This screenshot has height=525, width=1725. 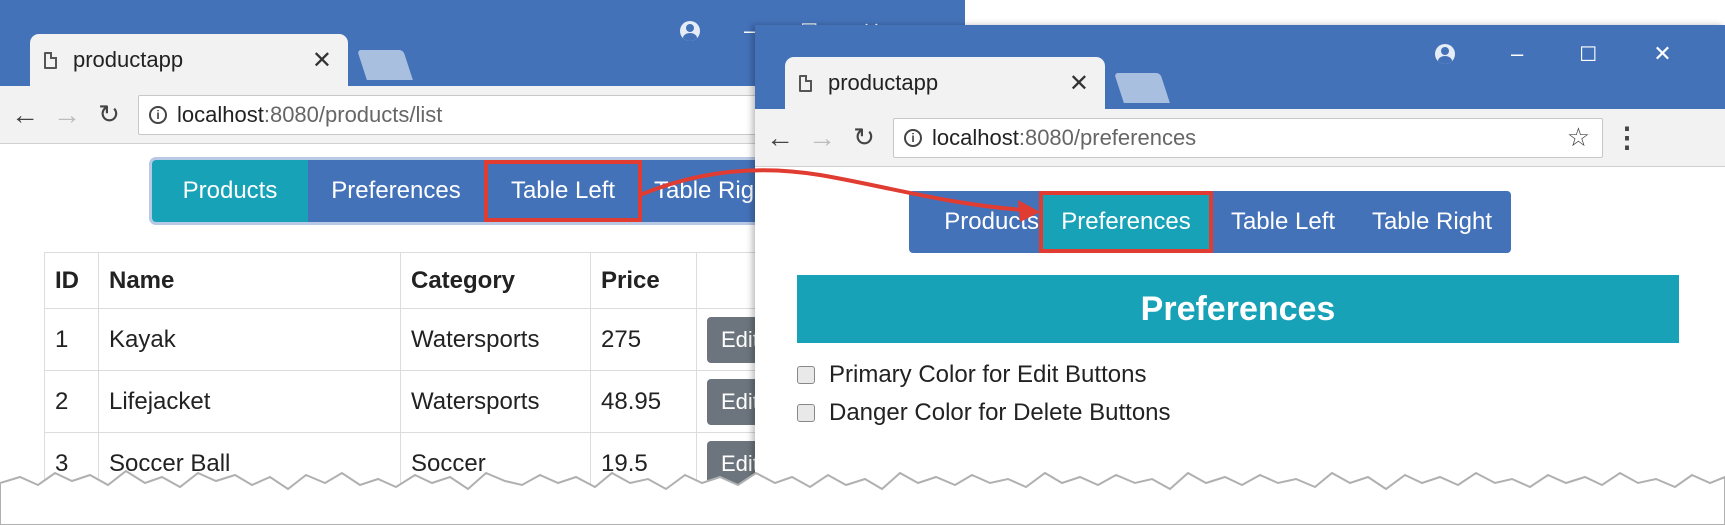 What do you see at coordinates (71, 339) in the screenshot?
I see `cell-id: 1` at bounding box center [71, 339].